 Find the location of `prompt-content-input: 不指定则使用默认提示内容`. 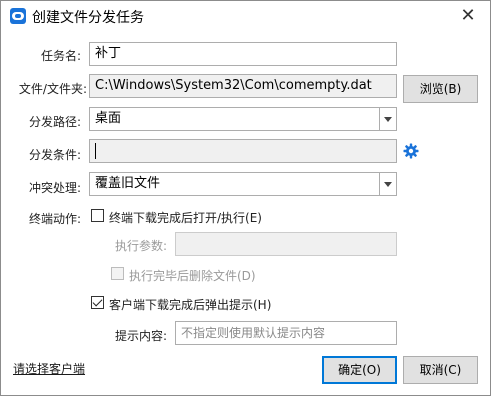

prompt-content-input: 不指定则使用默认提示内容 is located at coordinates (286, 333).